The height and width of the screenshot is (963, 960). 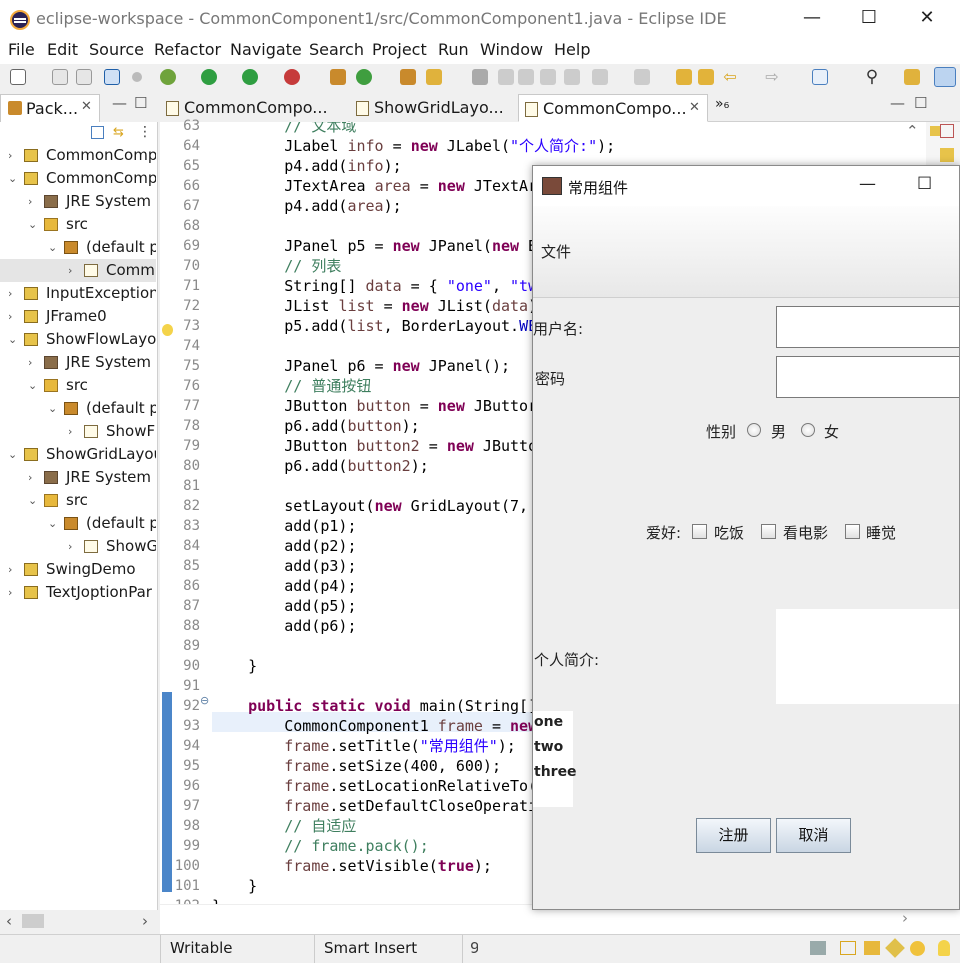 What do you see at coordinates (722, 104) in the screenshot?
I see `tab-overflow-indicator: »₆` at bounding box center [722, 104].